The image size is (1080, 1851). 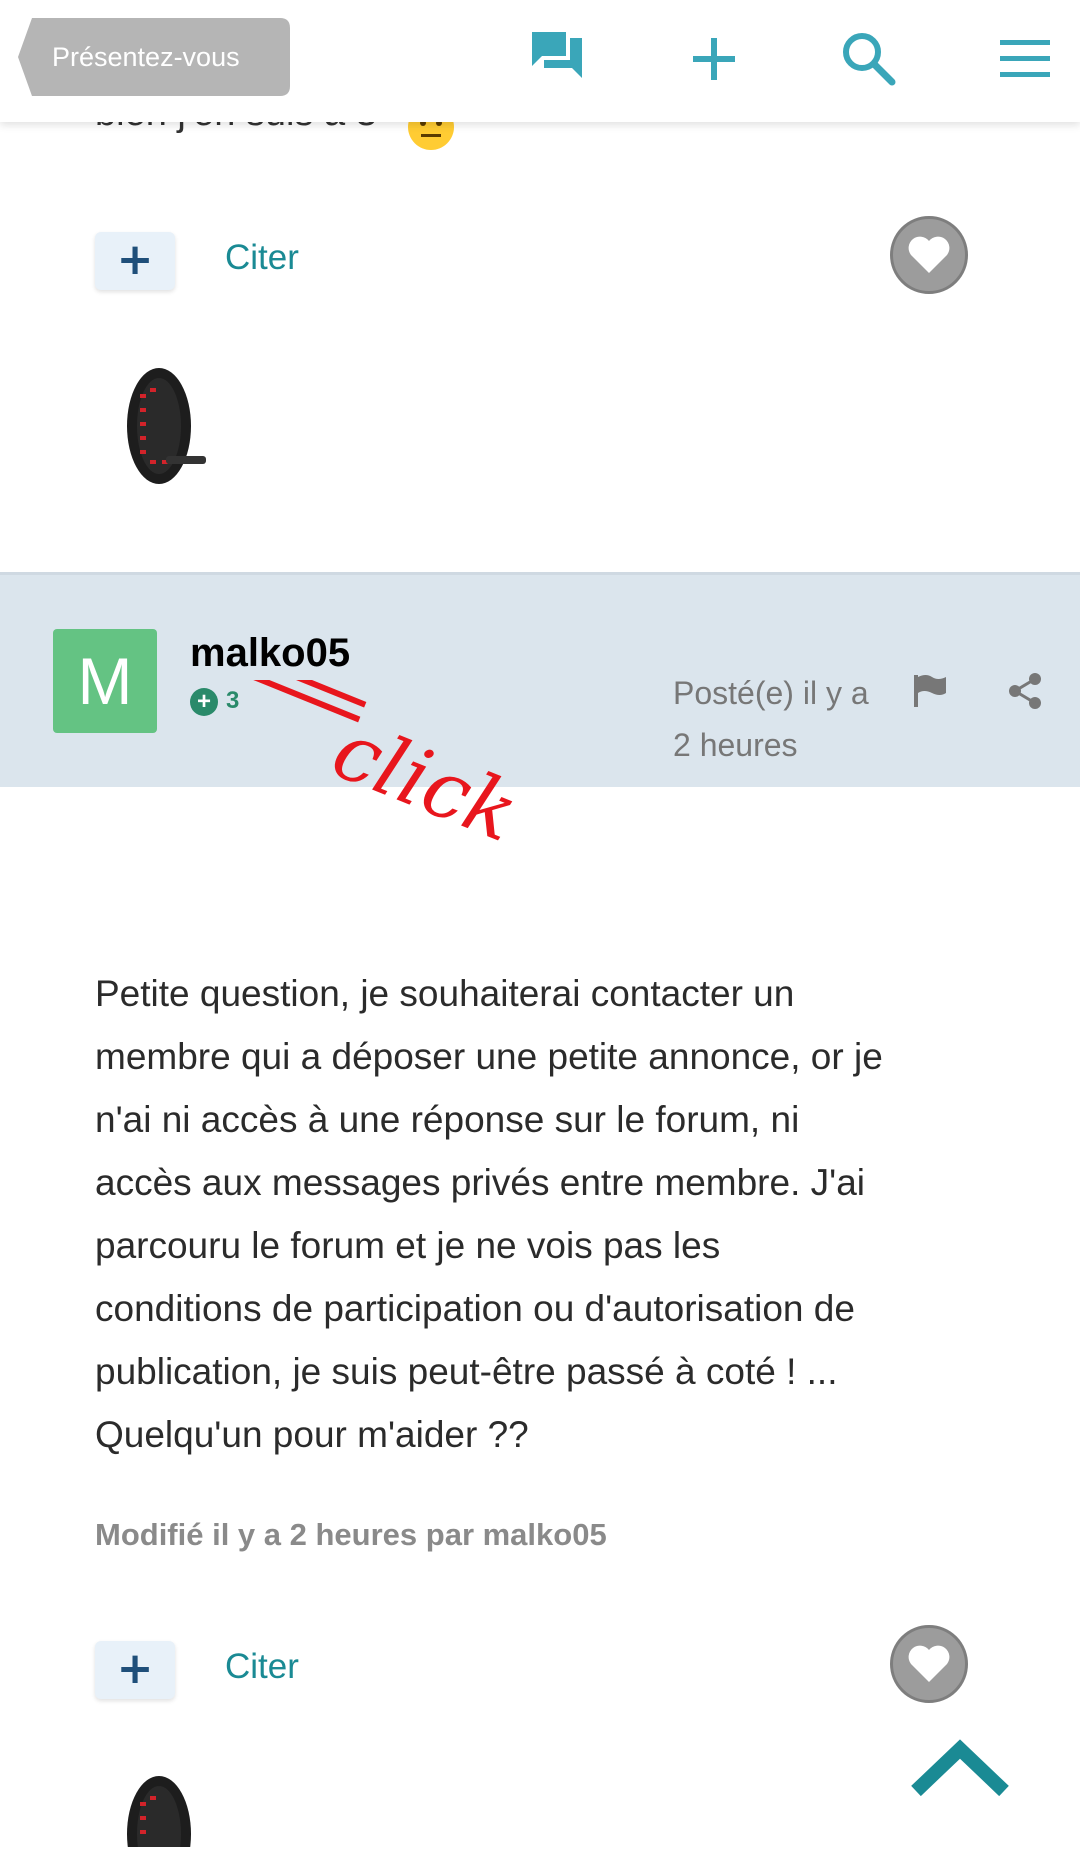 I want to click on chat-icon, so click(x=559, y=59).